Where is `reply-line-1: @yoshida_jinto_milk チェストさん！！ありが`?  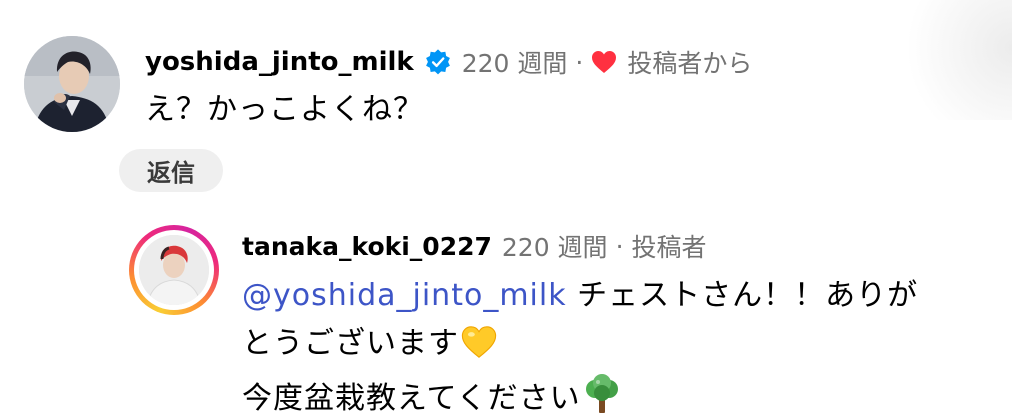 reply-line-1: @yoshida_jinto_milk チェストさん！！ありが is located at coordinates (622, 296).